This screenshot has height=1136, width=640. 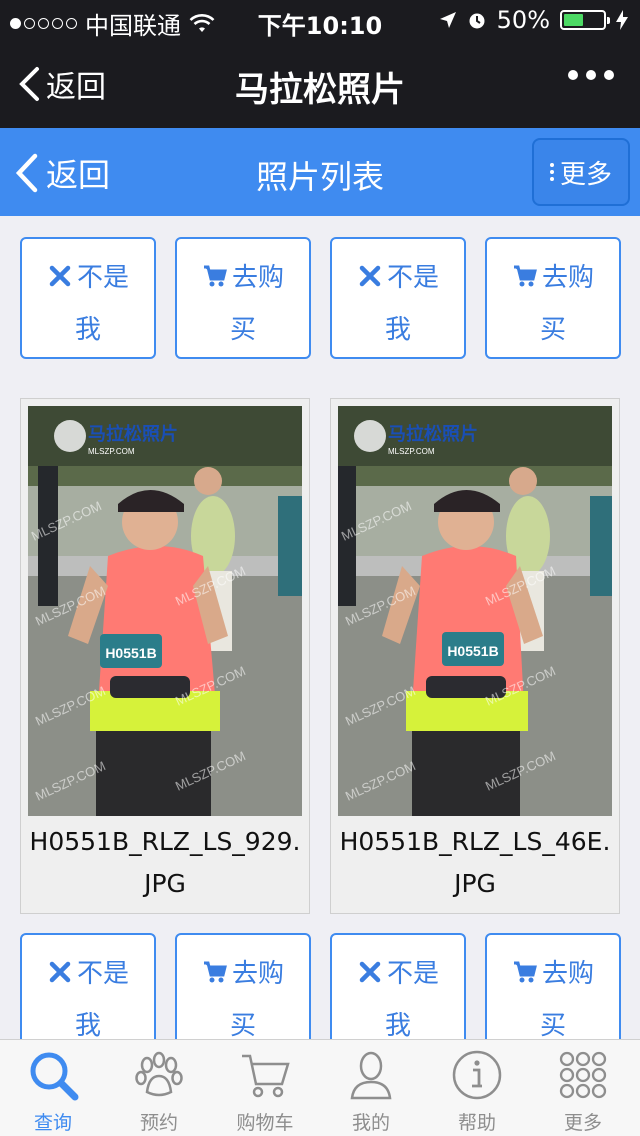 I want to click on battery-icon, so click(x=585, y=20).